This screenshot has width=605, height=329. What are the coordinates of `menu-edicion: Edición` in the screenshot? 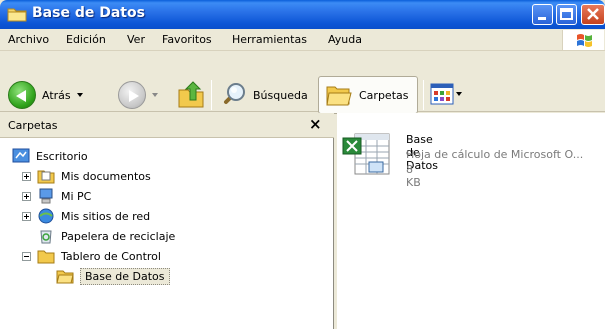 It's located at (86, 39).